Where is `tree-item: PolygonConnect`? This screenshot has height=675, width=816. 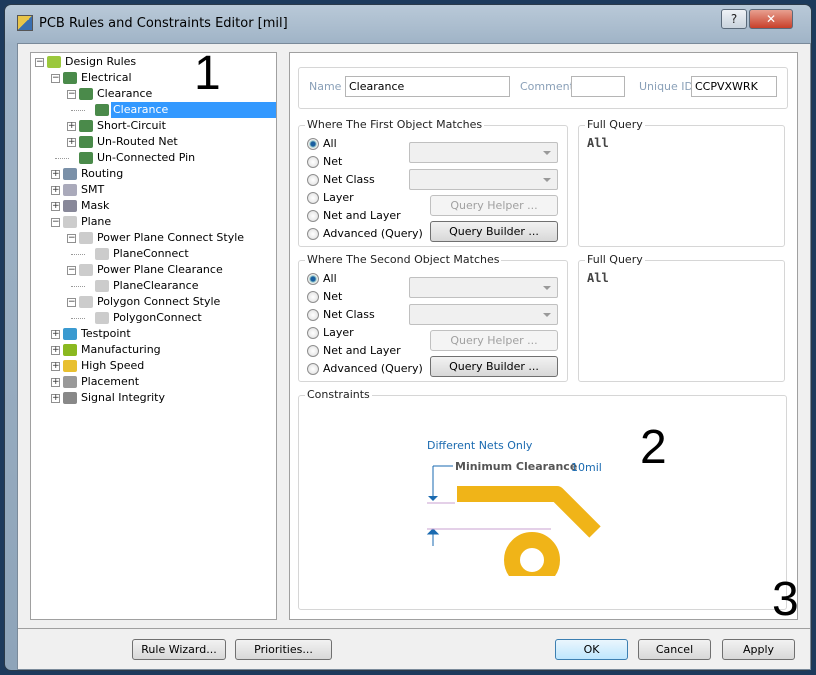
tree-item: PolygonConnect is located at coordinates (153, 318).